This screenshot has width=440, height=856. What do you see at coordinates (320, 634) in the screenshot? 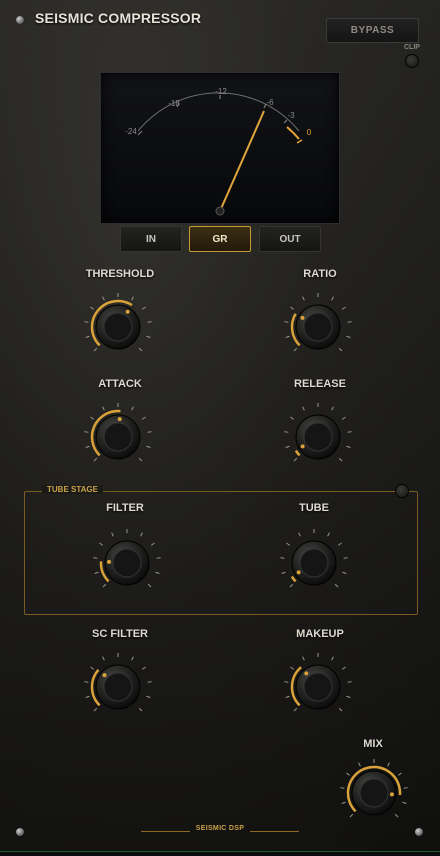
I see `makeup-label: MAKEUP` at bounding box center [320, 634].